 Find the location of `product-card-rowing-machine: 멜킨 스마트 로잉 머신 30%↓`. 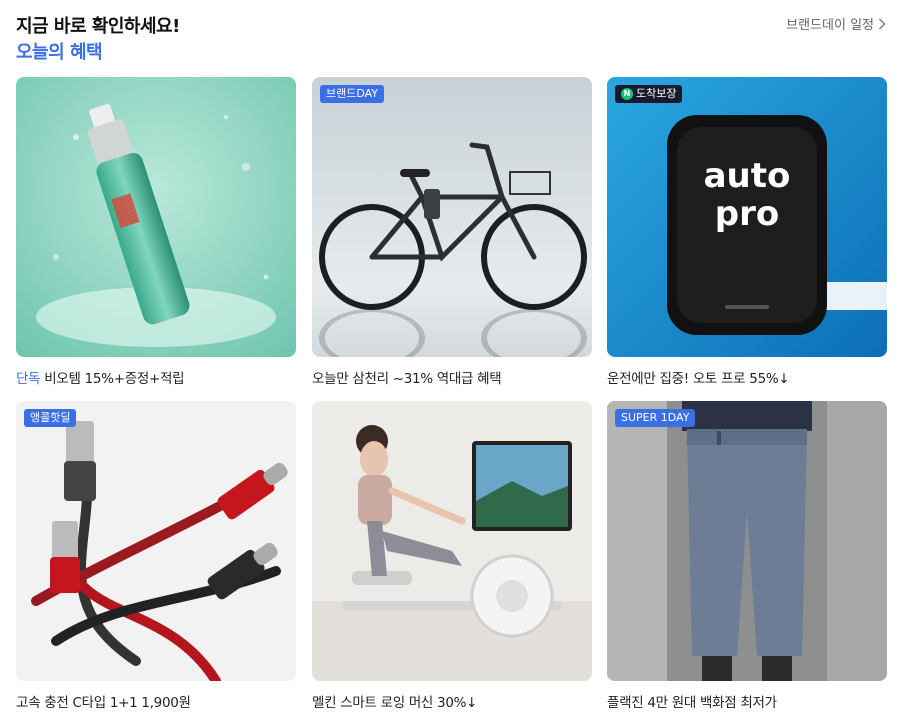

product-card-rowing-machine: 멜킨 스마트 로잉 머신 30%↓ is located at coordinates (452, 556).